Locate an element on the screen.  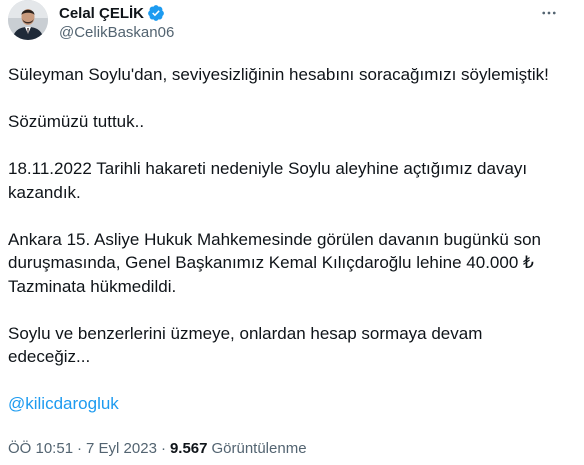
tweet-date: 7 Eyl 2023 is located at coordinates (121, 448).